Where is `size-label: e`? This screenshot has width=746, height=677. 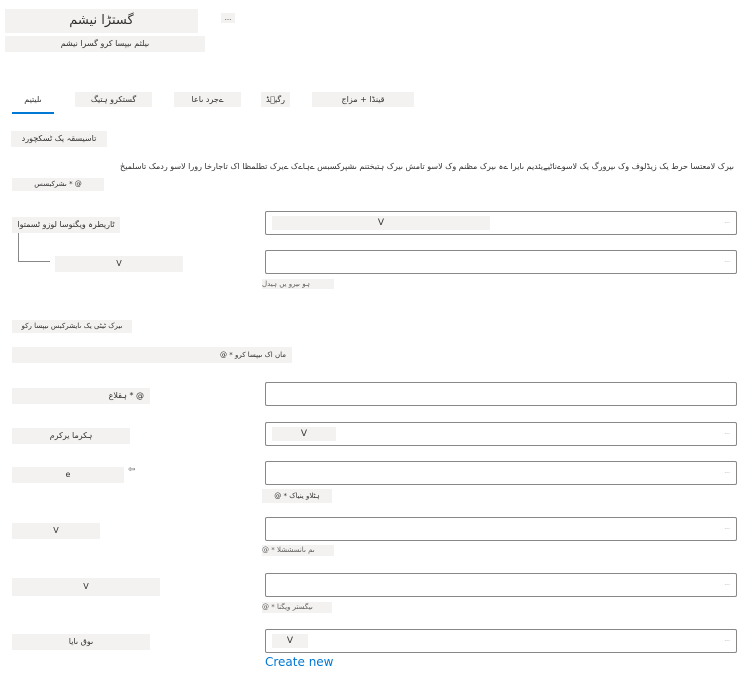 size-label: e is located at coordinates (68, 475).